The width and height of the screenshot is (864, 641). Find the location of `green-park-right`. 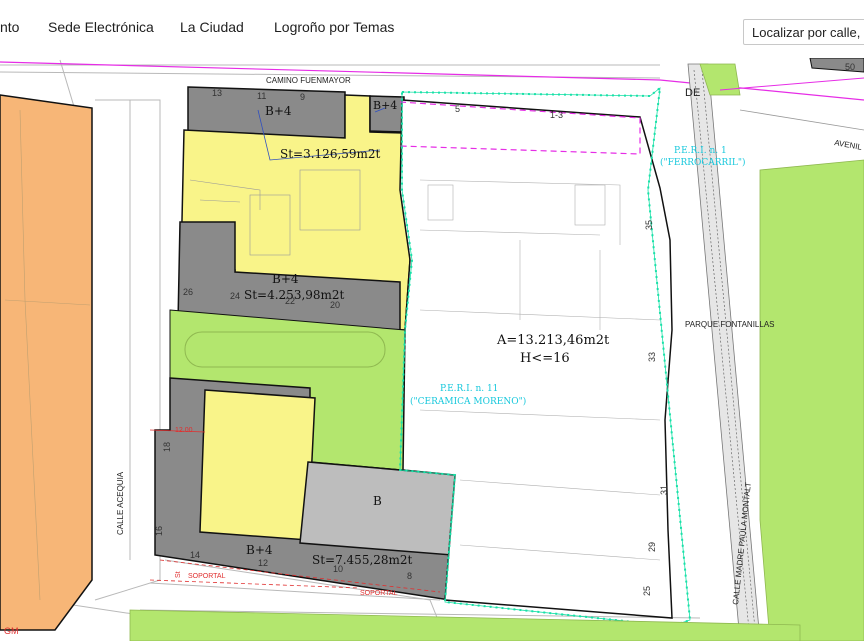

green-park-right is located at coordinates (811, 400).